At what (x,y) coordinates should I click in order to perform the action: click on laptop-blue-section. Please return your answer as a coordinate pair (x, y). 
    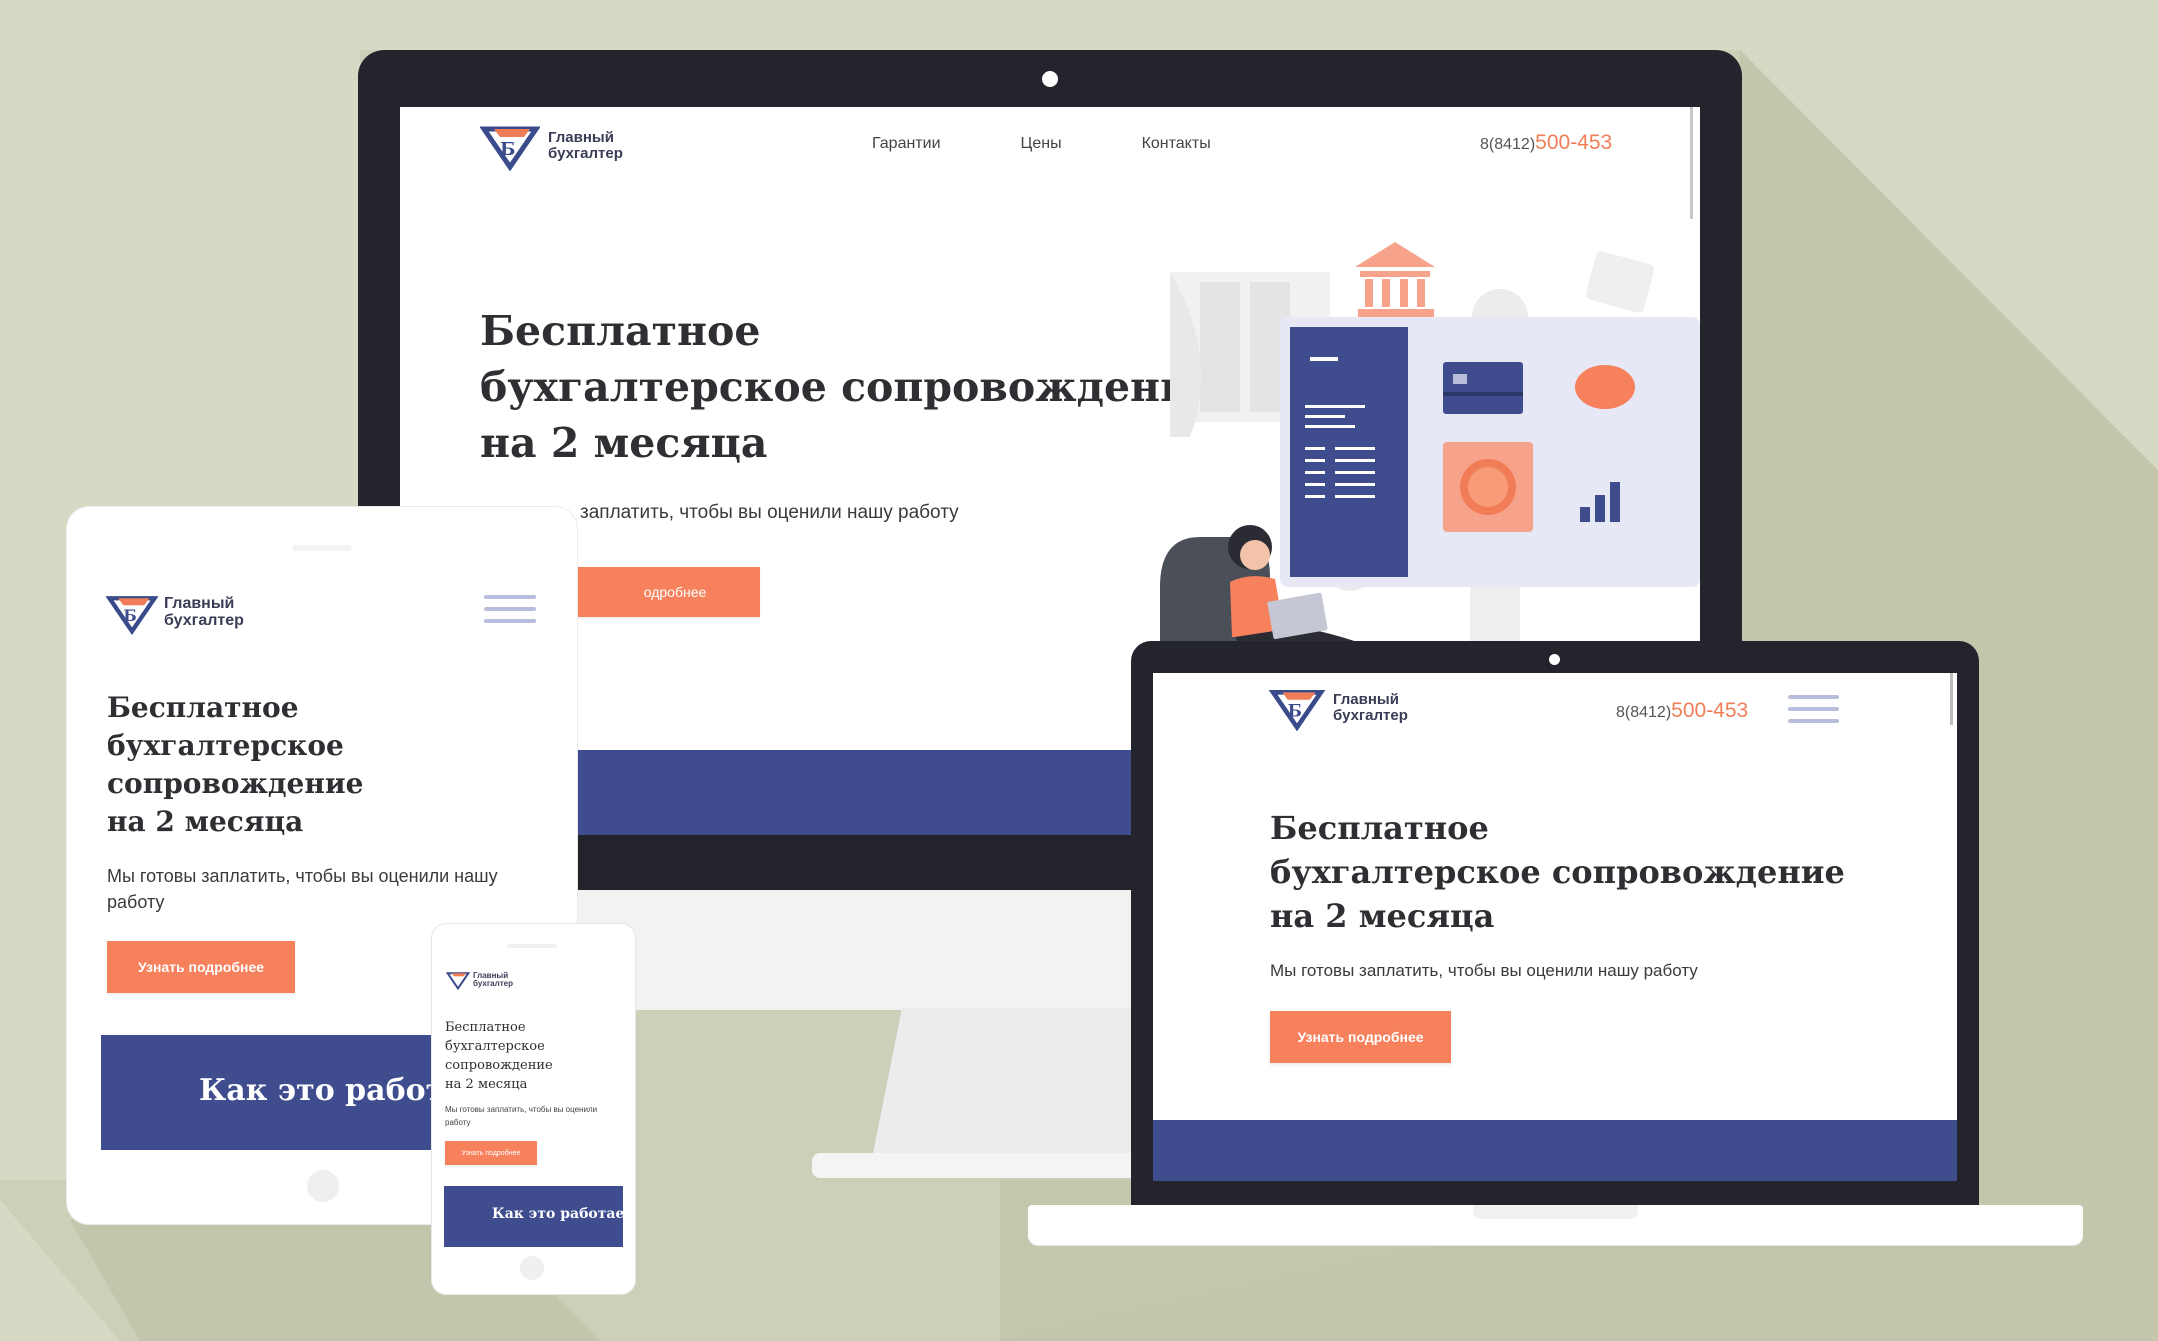
    Looking at the image, I should click on (1555, 1150).